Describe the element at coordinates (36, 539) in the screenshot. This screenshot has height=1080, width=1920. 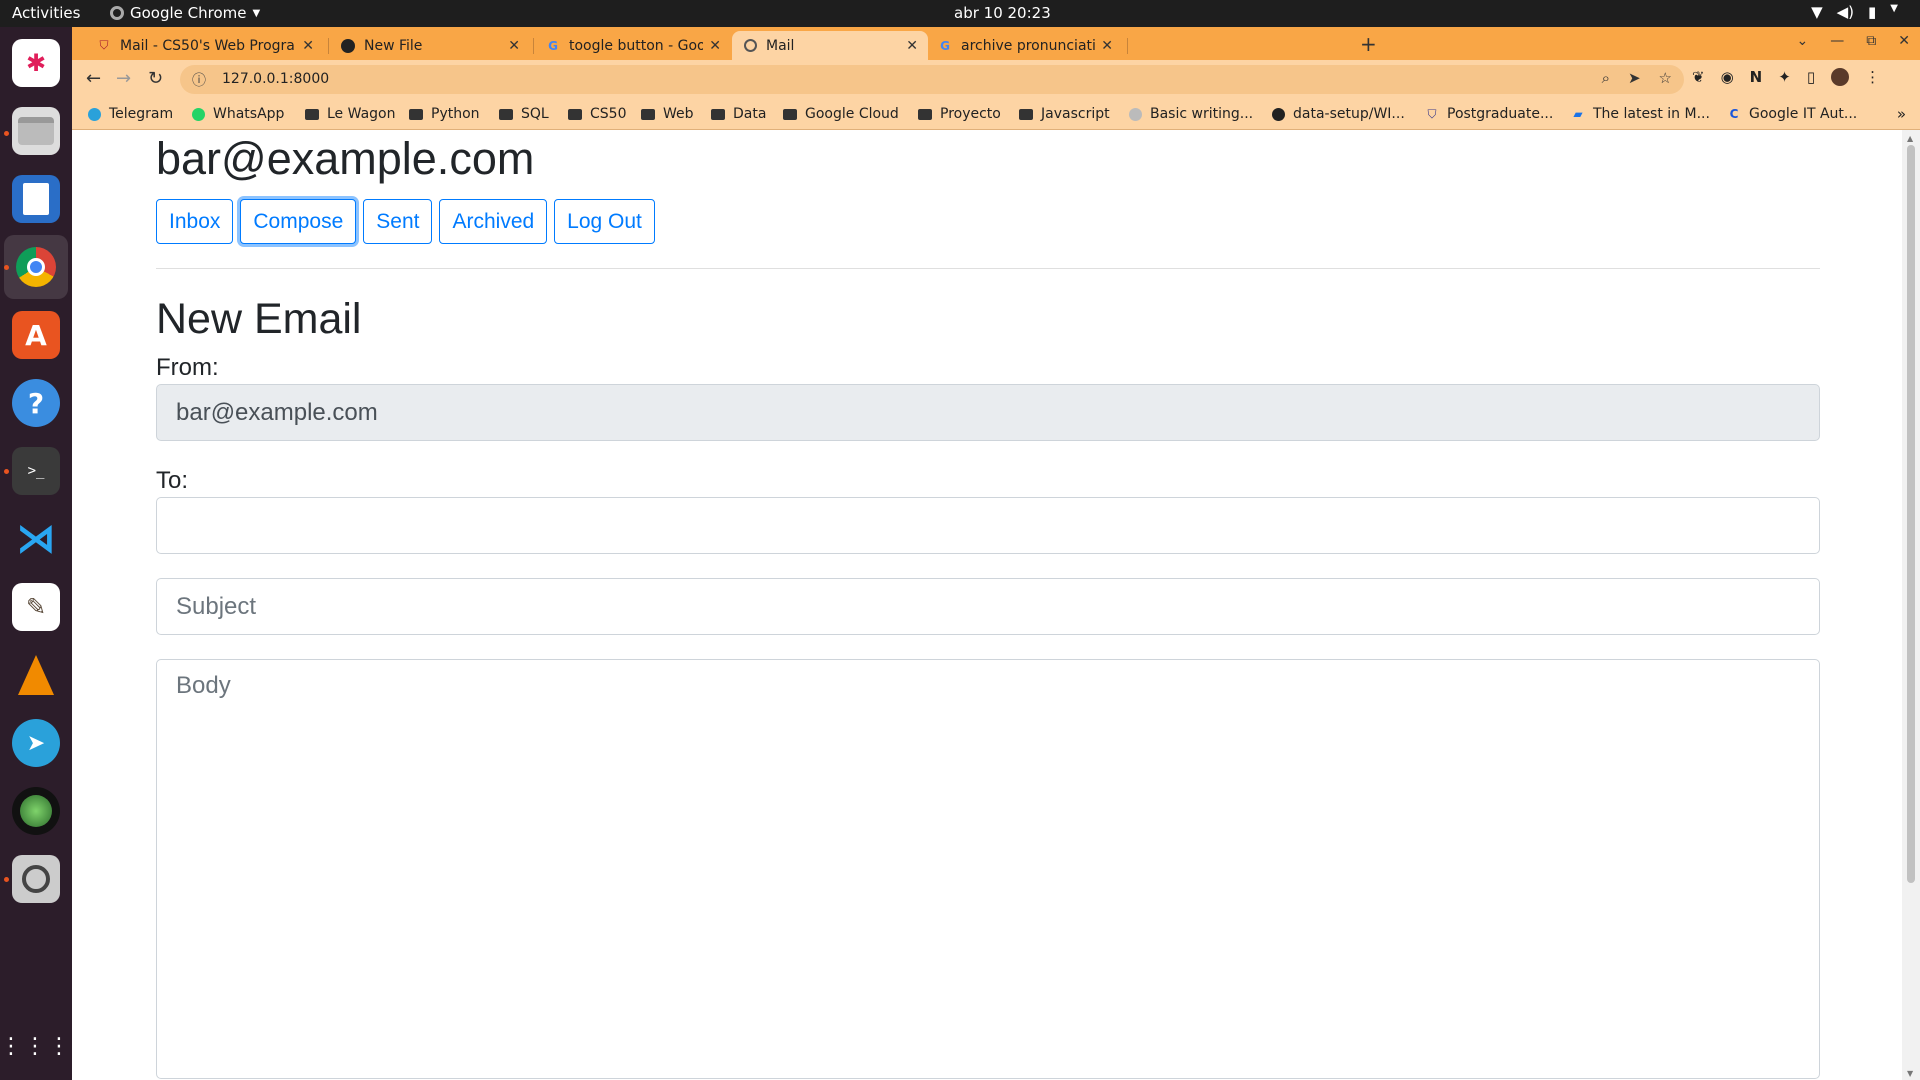
I see `vscode-icon: ⋊` at that location.